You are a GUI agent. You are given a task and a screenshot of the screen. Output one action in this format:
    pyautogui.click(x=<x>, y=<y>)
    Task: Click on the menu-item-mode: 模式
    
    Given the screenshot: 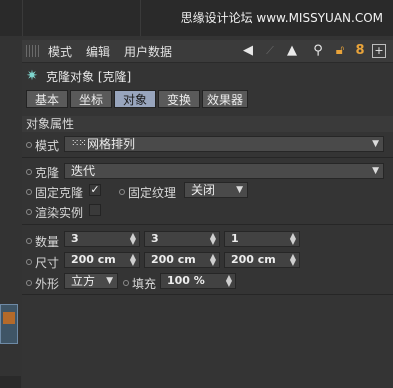 What is the action you would take?
    pyautogui.click(x=60, y=51)
    